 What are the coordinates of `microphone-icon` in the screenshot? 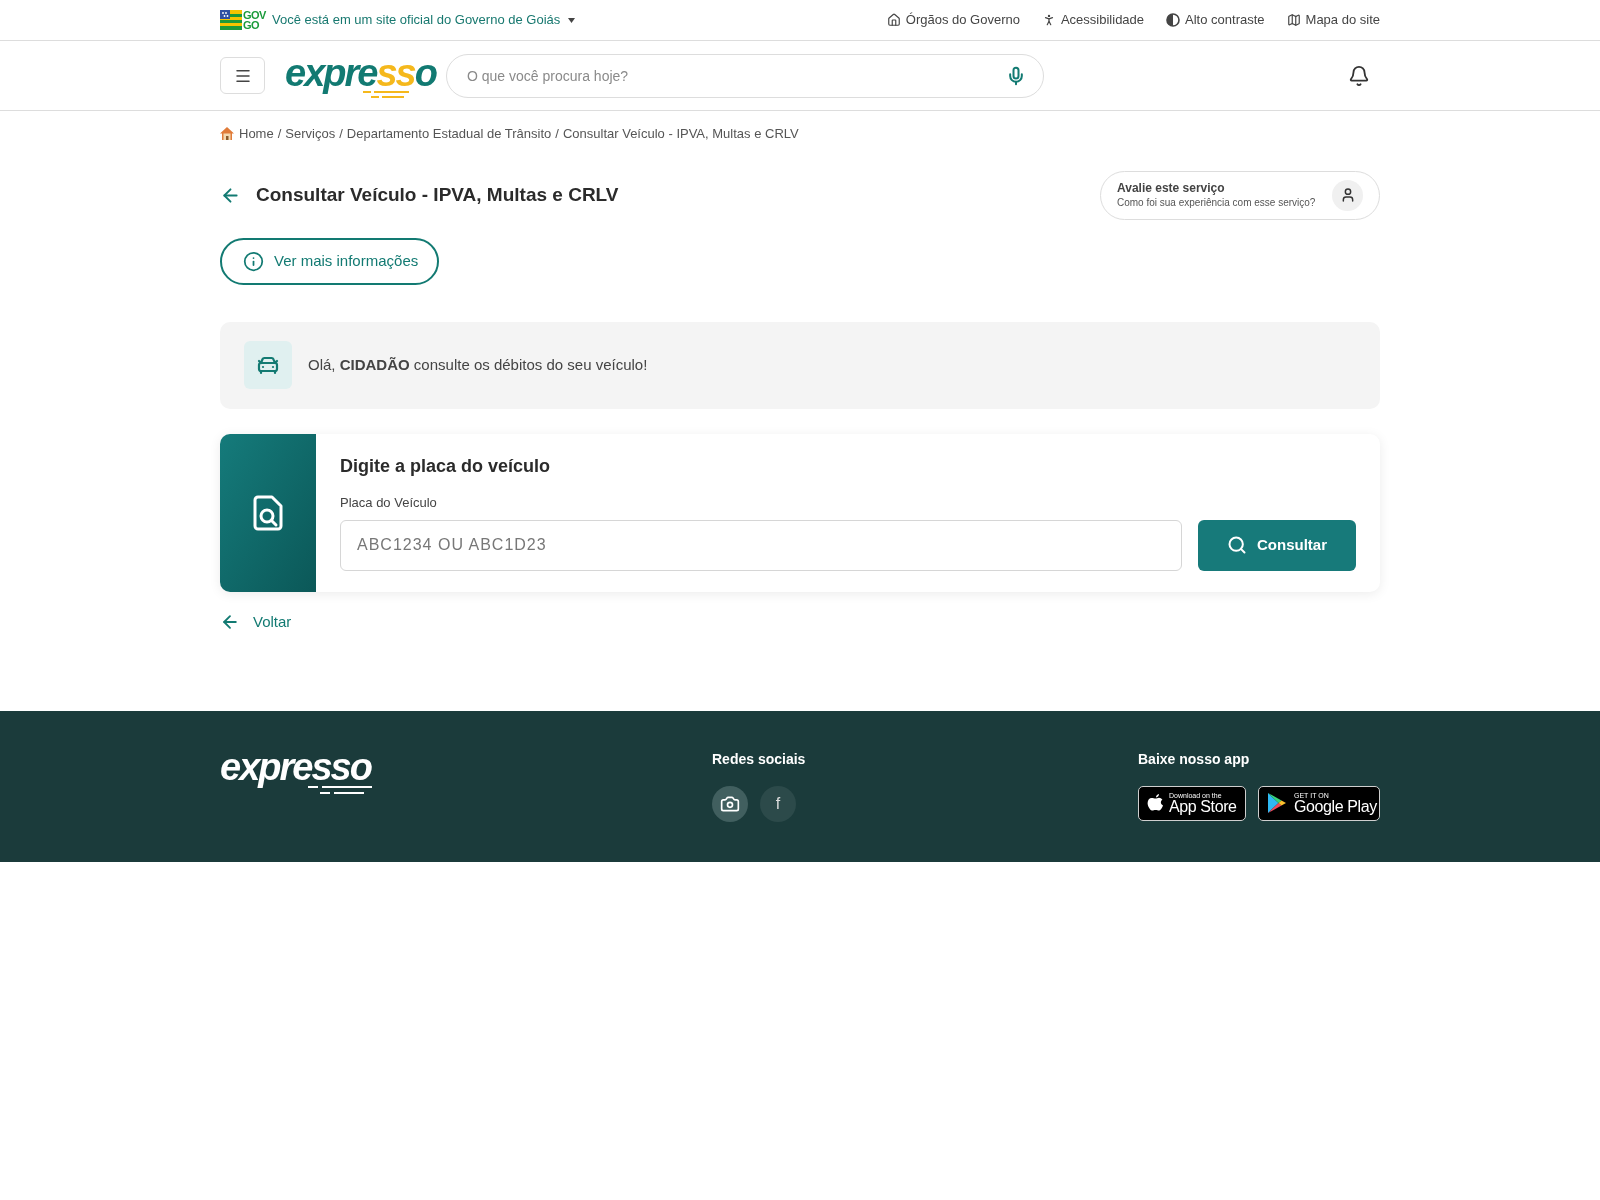 It's located at (1016, 75).